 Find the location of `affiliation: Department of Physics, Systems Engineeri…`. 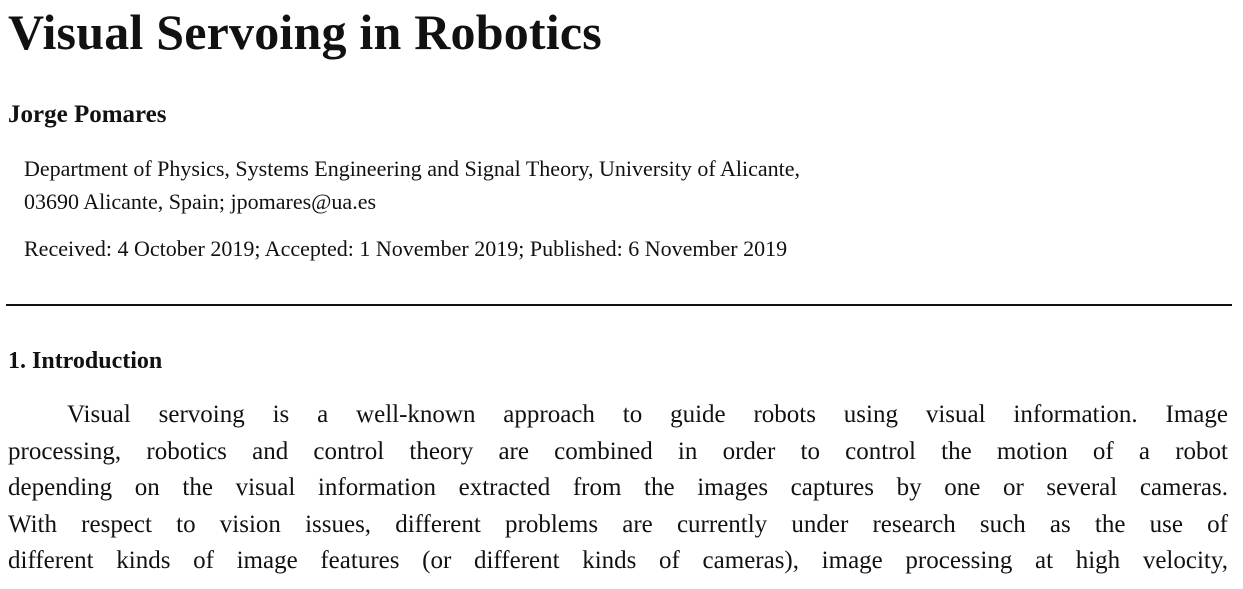

affiliation: Department of Physics, Systems Engineeri… is located at coordinates (412, 185).